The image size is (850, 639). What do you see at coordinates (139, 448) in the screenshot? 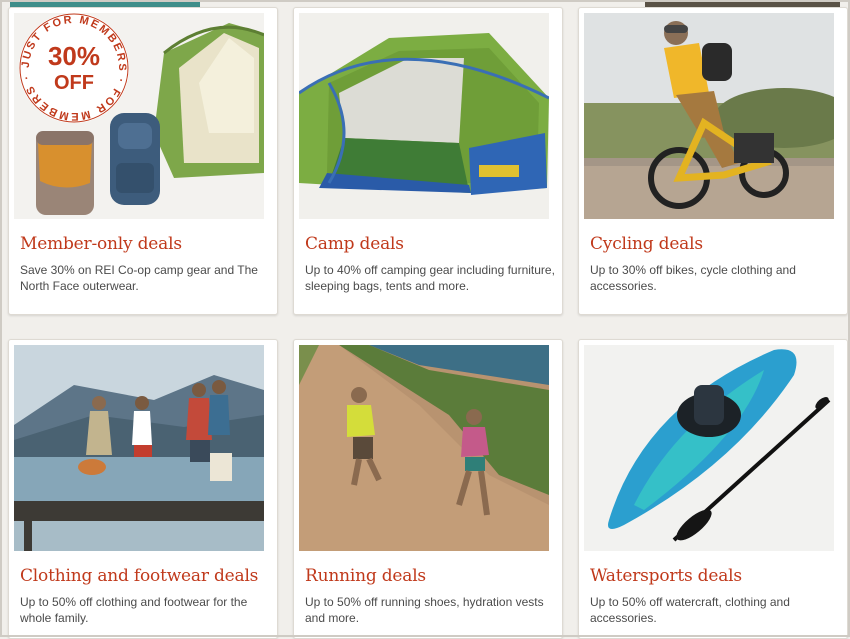
I see `clothing-deals-image` at bounding box center [139, 448].